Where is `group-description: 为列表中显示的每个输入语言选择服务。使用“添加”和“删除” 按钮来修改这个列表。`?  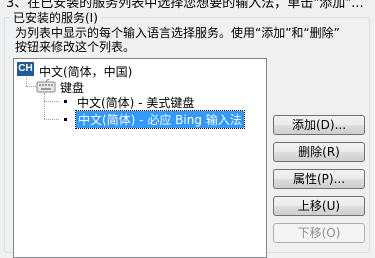 group-description: 为列表中显示的每个输入语言选择服务。使用“添加”和“删除” 按钮来修改这个列表。 is located at coordinates (192, 40).